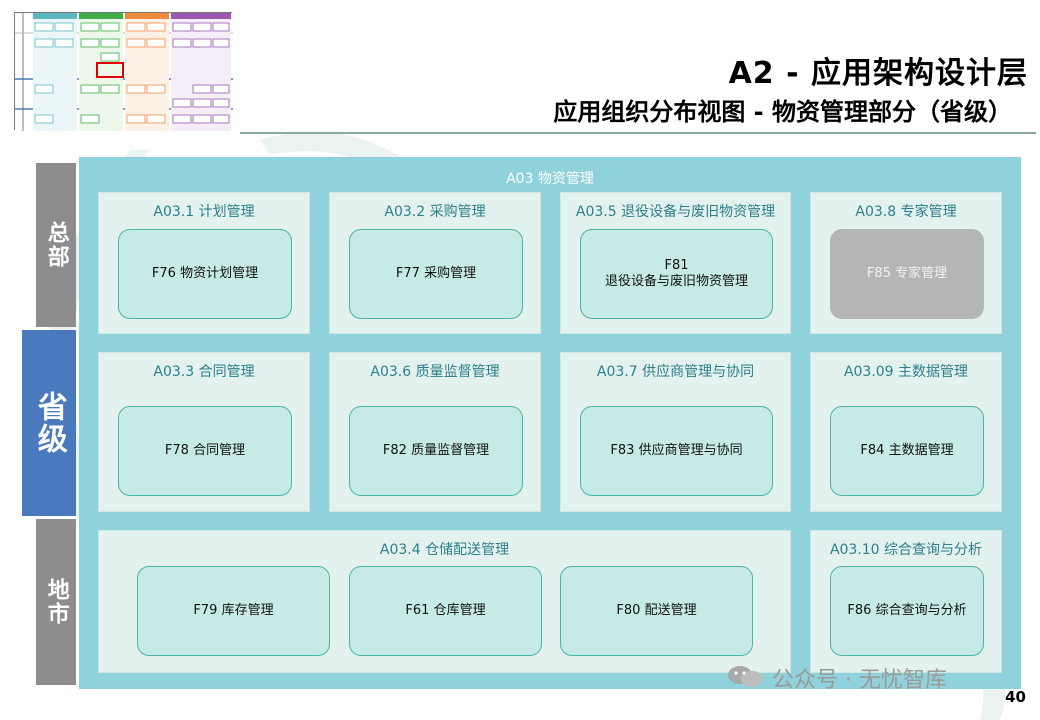  Describe the element at coordinates (436, 451) in the screenshot. I see `func-quality-supervision: F82 质量监督管理` at that location.